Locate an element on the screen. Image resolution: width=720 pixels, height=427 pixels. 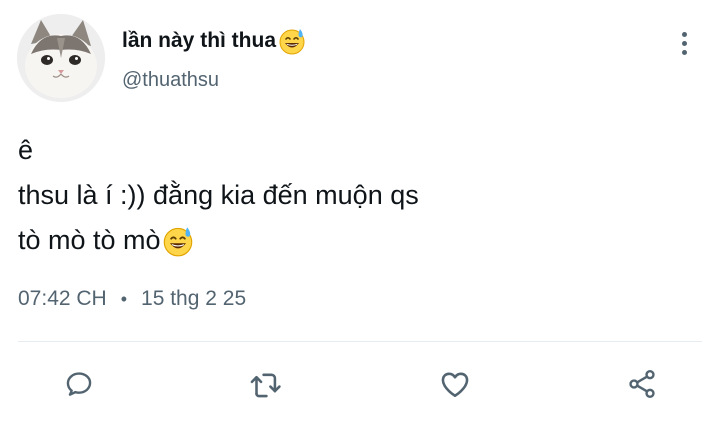
like-button is located at coordinates (455, 384).